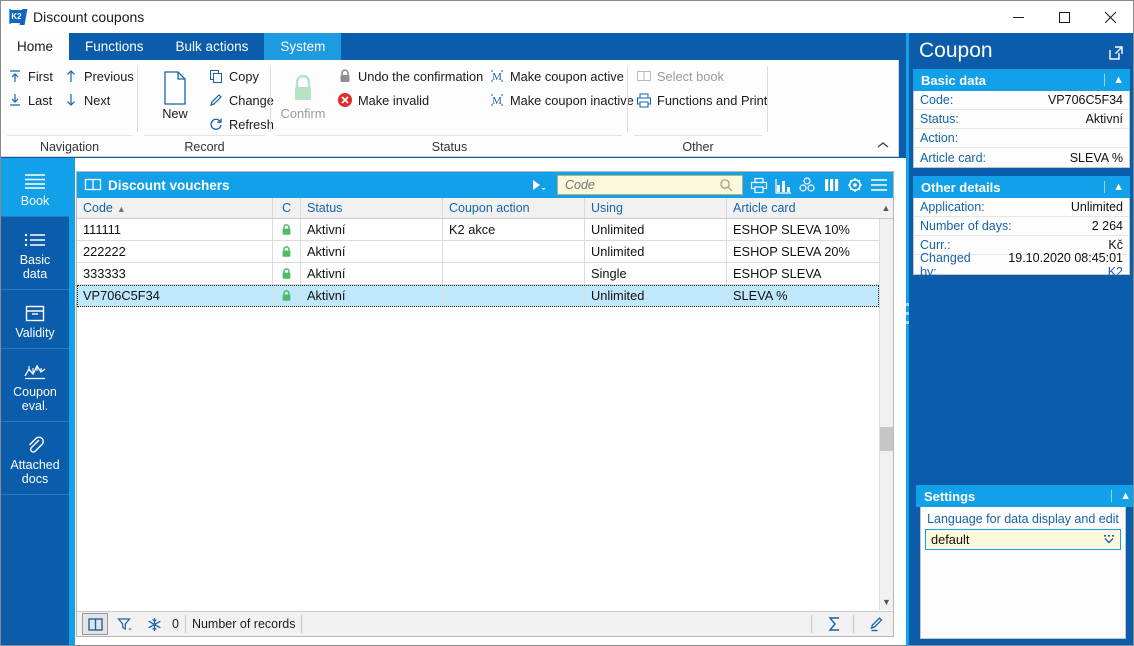 This screenshot has height=646, width=1134. What do you see at coordinates (1018, 17) in the screenshot?
I see `minimize-icon` at bounding box center [1018, 17].